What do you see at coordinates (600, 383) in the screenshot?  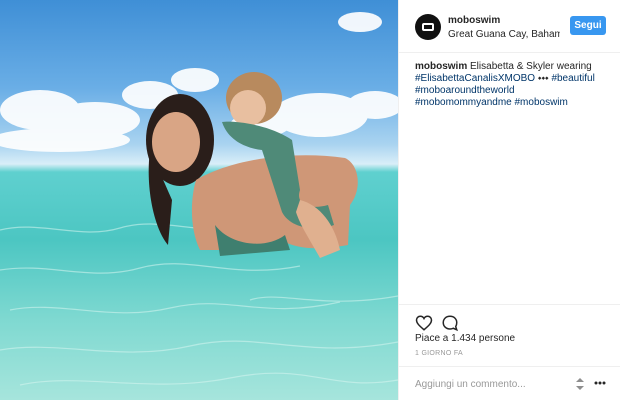 I see `ellipsis-icon` at bounding box center [600, 383].